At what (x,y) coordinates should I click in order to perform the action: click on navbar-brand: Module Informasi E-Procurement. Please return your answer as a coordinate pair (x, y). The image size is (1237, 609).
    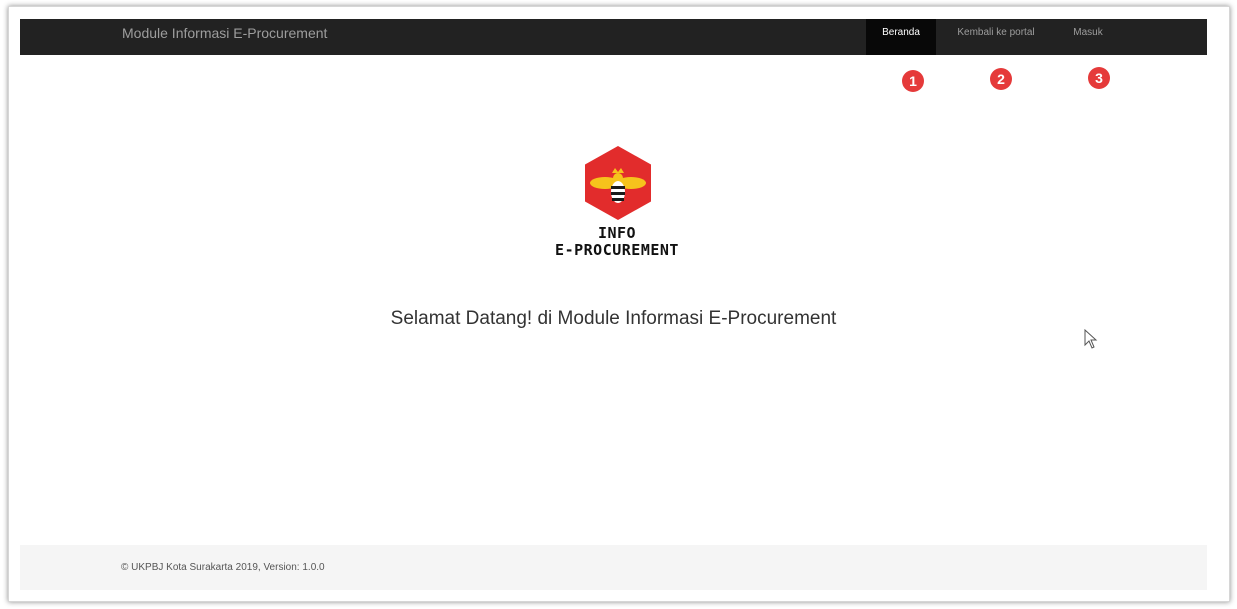
    Looking at the image, I should click on (224, 33).